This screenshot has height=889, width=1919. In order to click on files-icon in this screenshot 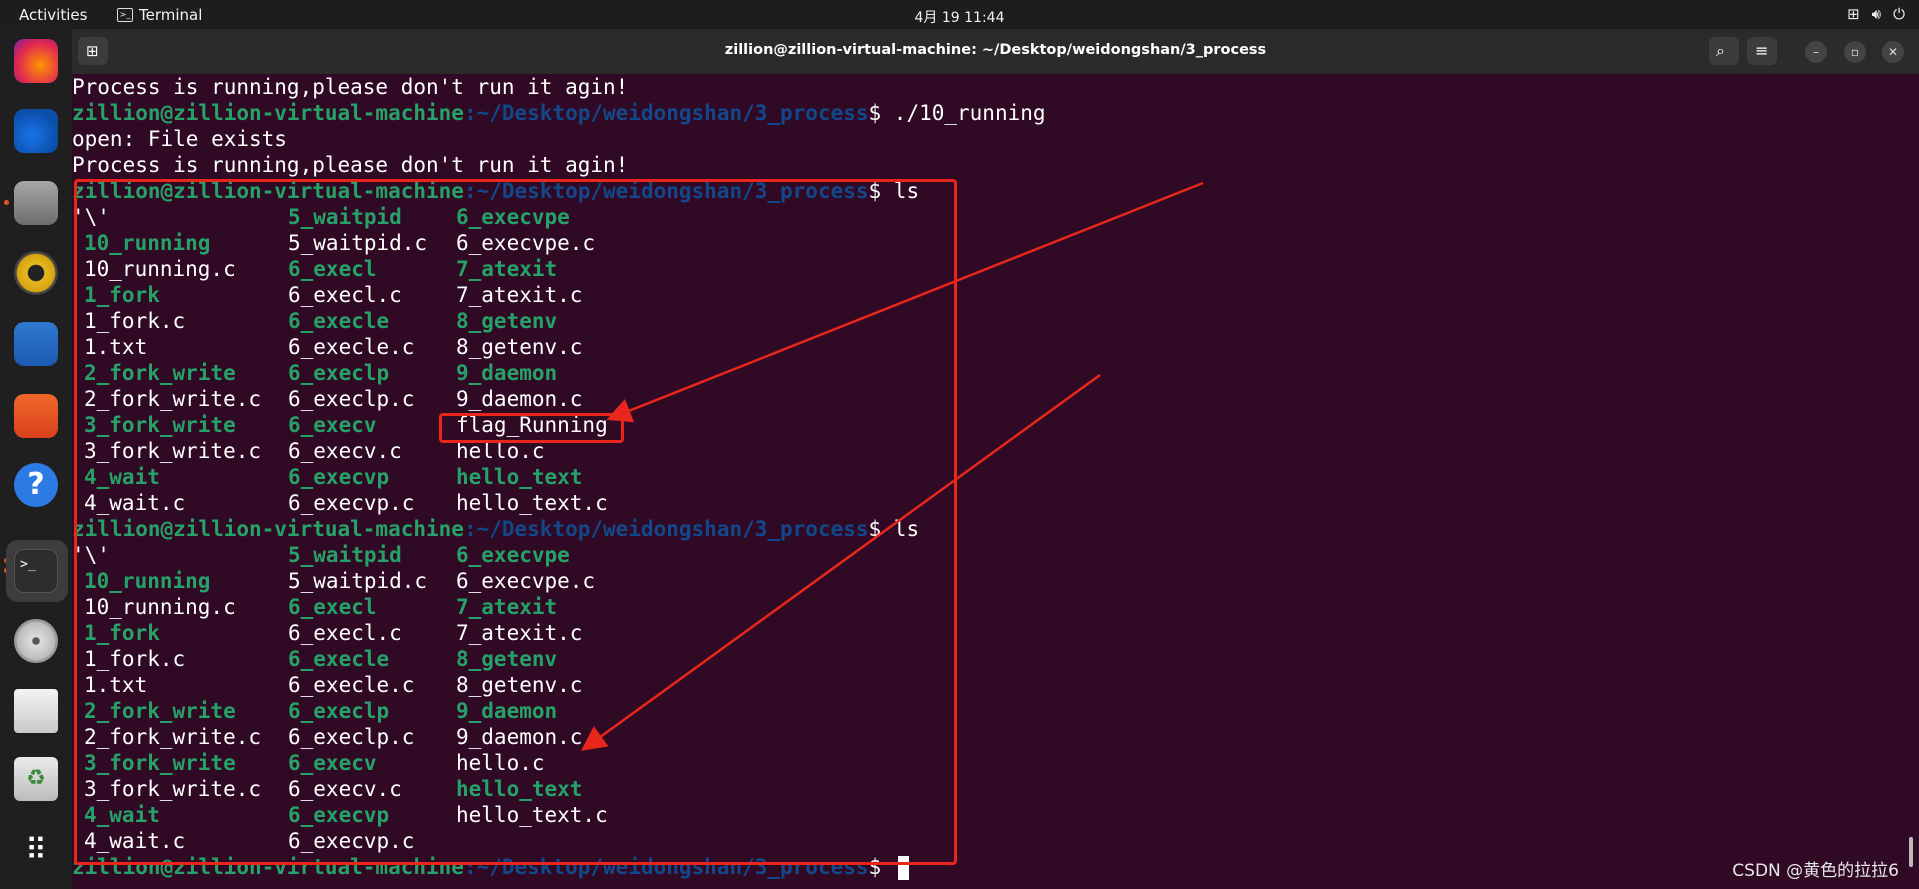, I will do `click(36, 203)`.